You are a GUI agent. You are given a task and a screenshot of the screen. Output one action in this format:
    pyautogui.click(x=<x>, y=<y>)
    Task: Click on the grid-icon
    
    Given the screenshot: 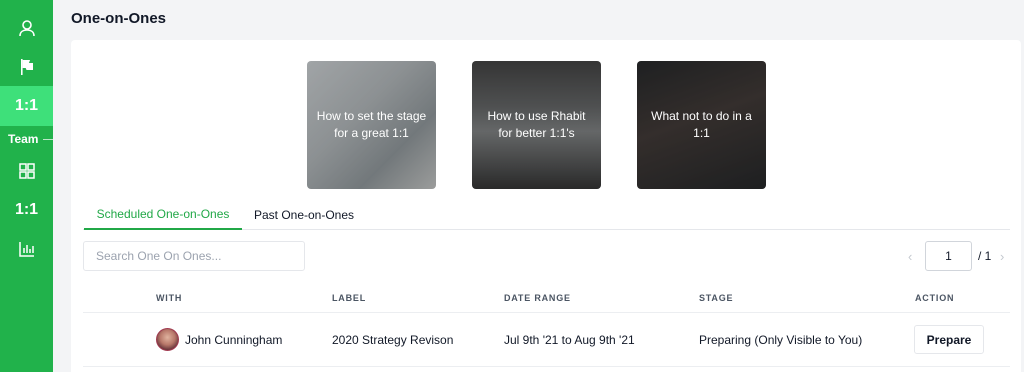 What is the action you would take?
    pyautogui.click(x=26, y=171)
    